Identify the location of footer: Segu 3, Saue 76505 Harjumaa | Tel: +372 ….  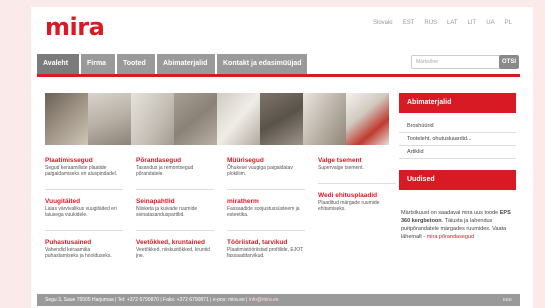
(278, 300).